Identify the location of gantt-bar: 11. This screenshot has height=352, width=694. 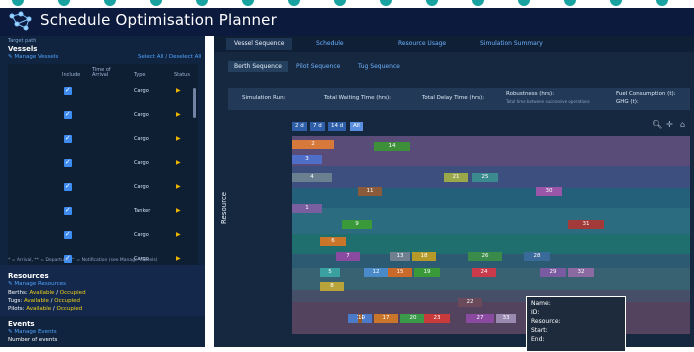
(370, 191).